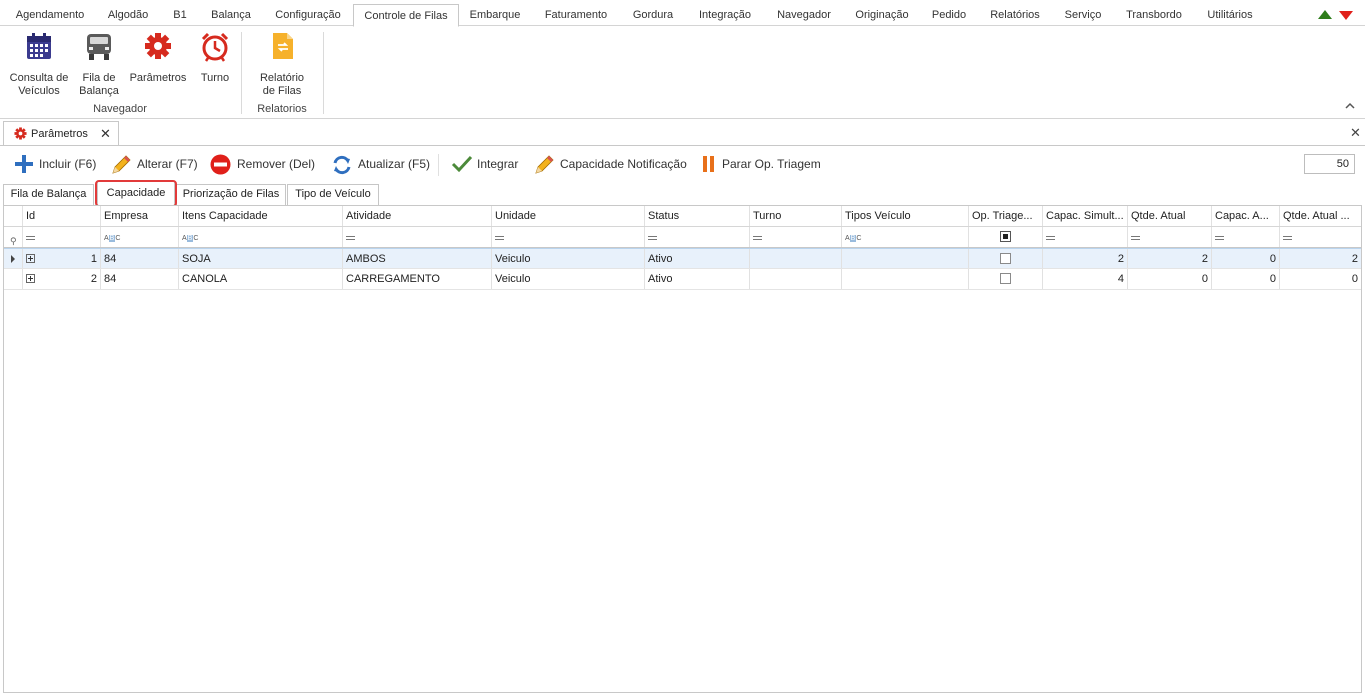  What do you see at coordinates (796, 216) in the screenshot?
I see `column-header-turno: Turno` at bounding box center [796, 216].